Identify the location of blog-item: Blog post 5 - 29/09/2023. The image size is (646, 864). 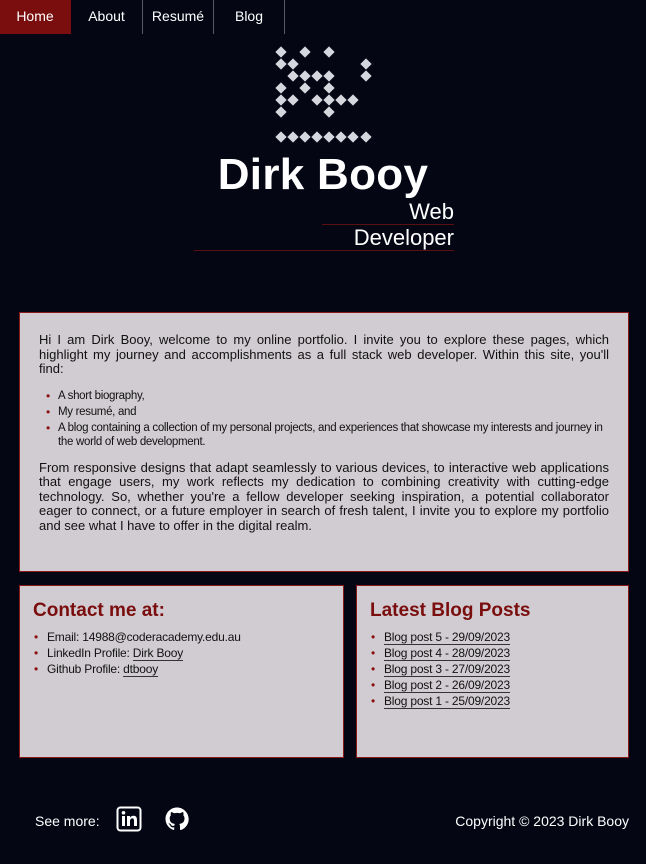
(493, 637).